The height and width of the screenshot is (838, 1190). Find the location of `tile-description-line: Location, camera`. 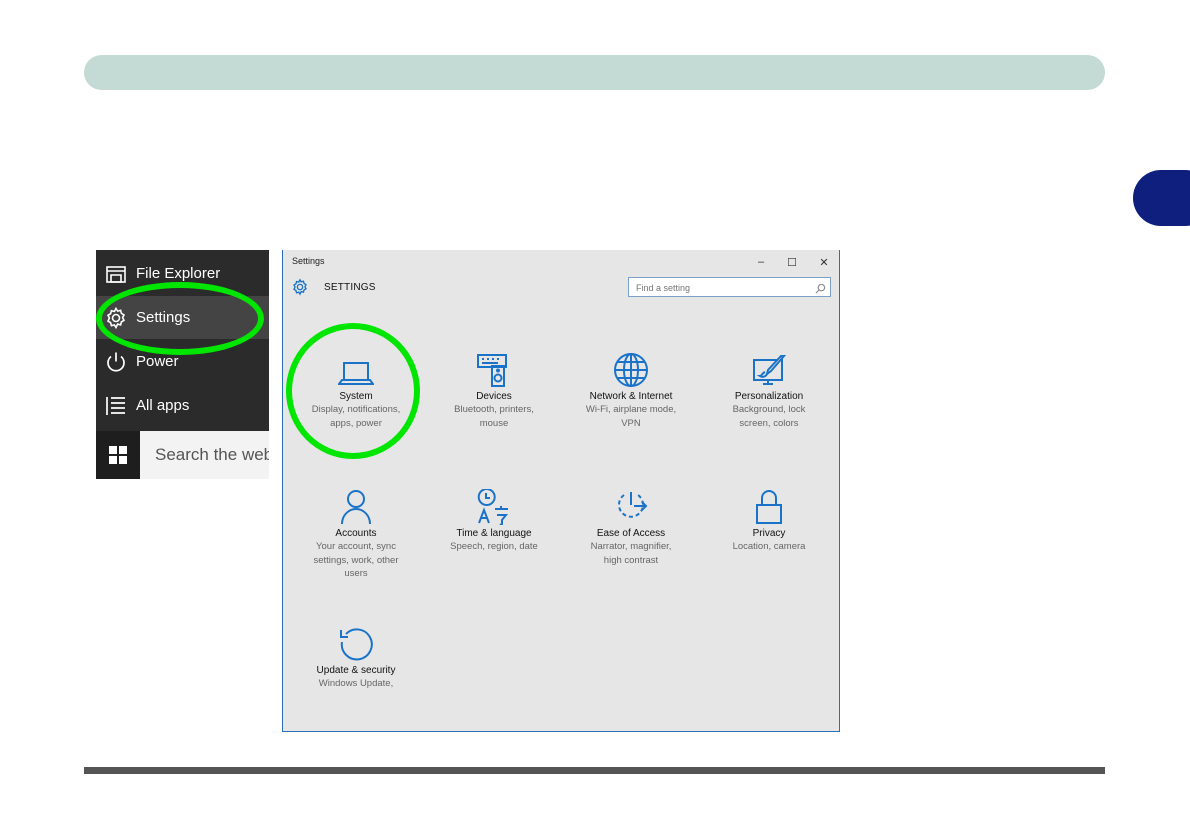

tile-description-line: Location, camera is located at coordinates (769, 546).